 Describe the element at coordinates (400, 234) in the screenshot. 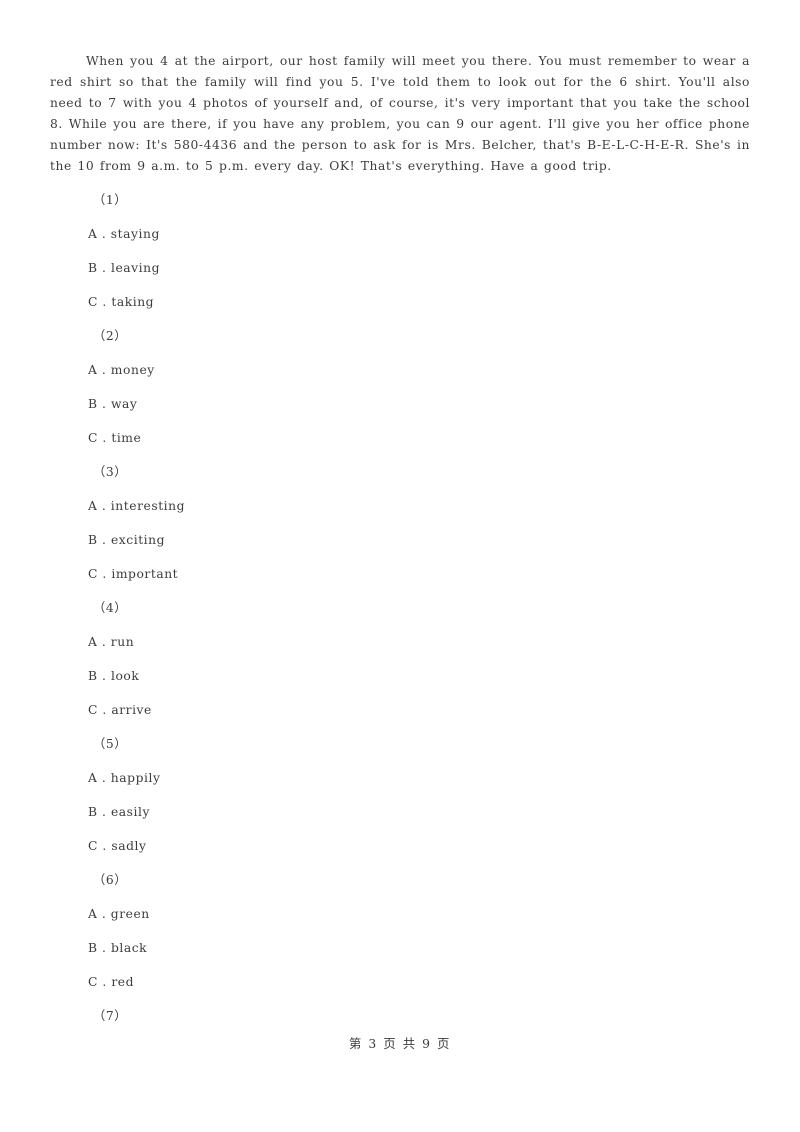

I see `answer-option: A . staying` at that location.